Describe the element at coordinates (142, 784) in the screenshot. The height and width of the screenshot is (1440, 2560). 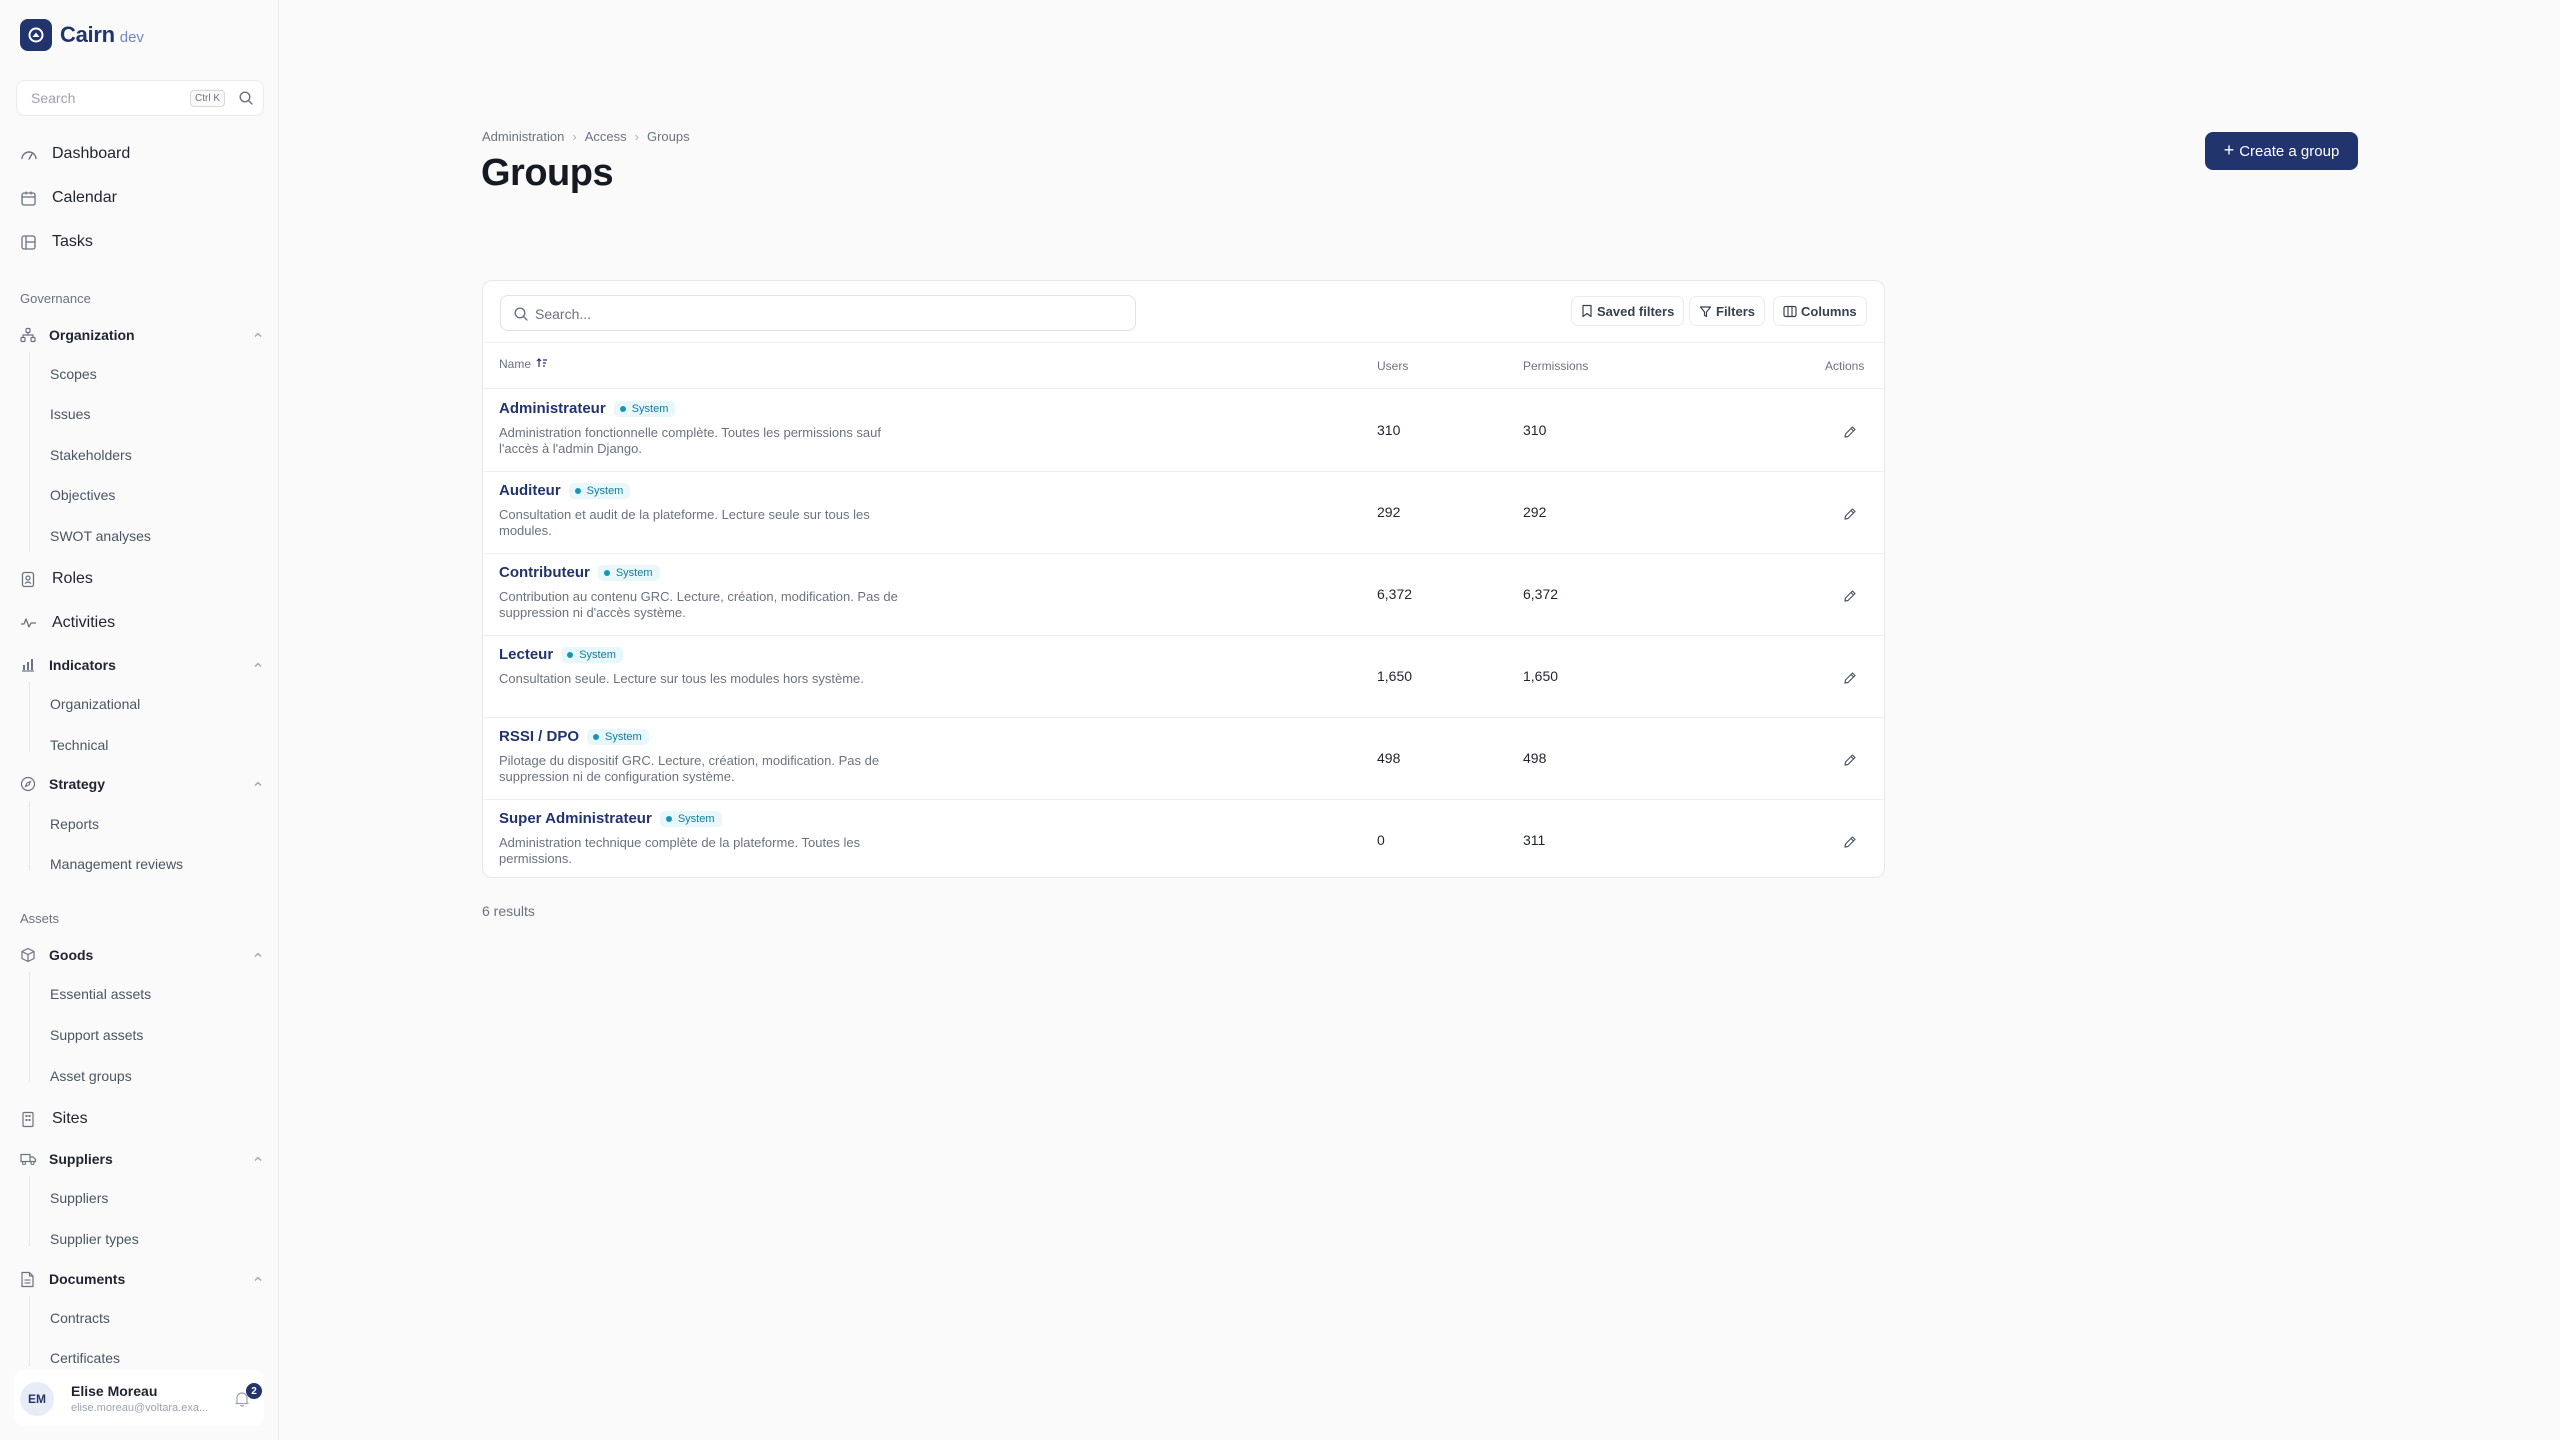
I see `nav-strategy: Strategy` at that location.